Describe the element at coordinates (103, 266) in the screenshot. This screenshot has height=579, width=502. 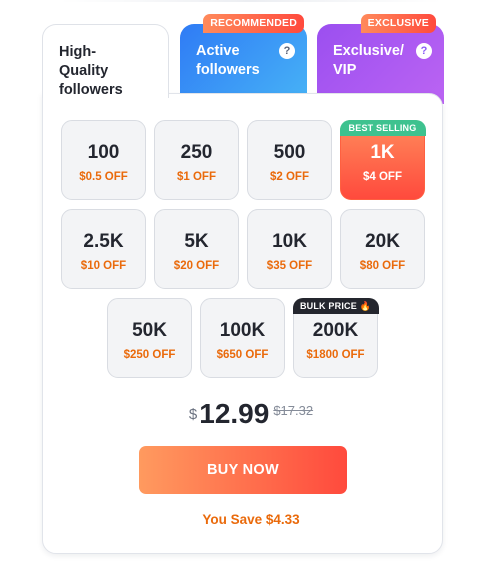
I see `package-discount: $10 OFF` at that location.